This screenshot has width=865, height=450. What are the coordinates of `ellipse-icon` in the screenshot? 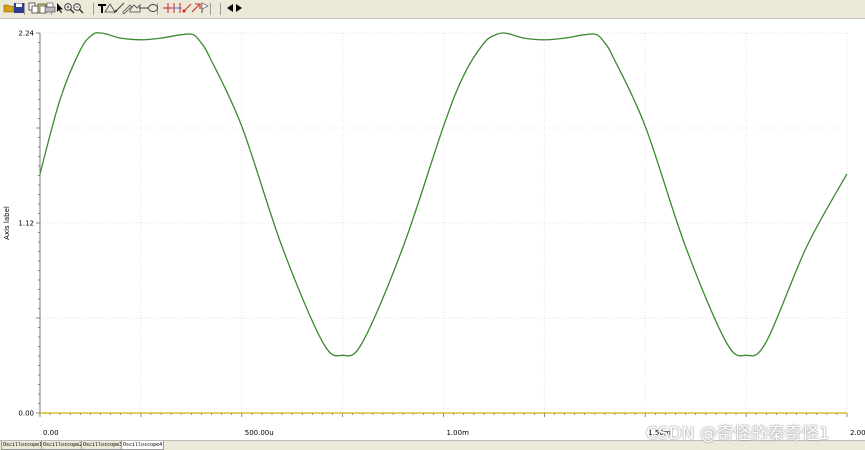 It's located at (153, 8).